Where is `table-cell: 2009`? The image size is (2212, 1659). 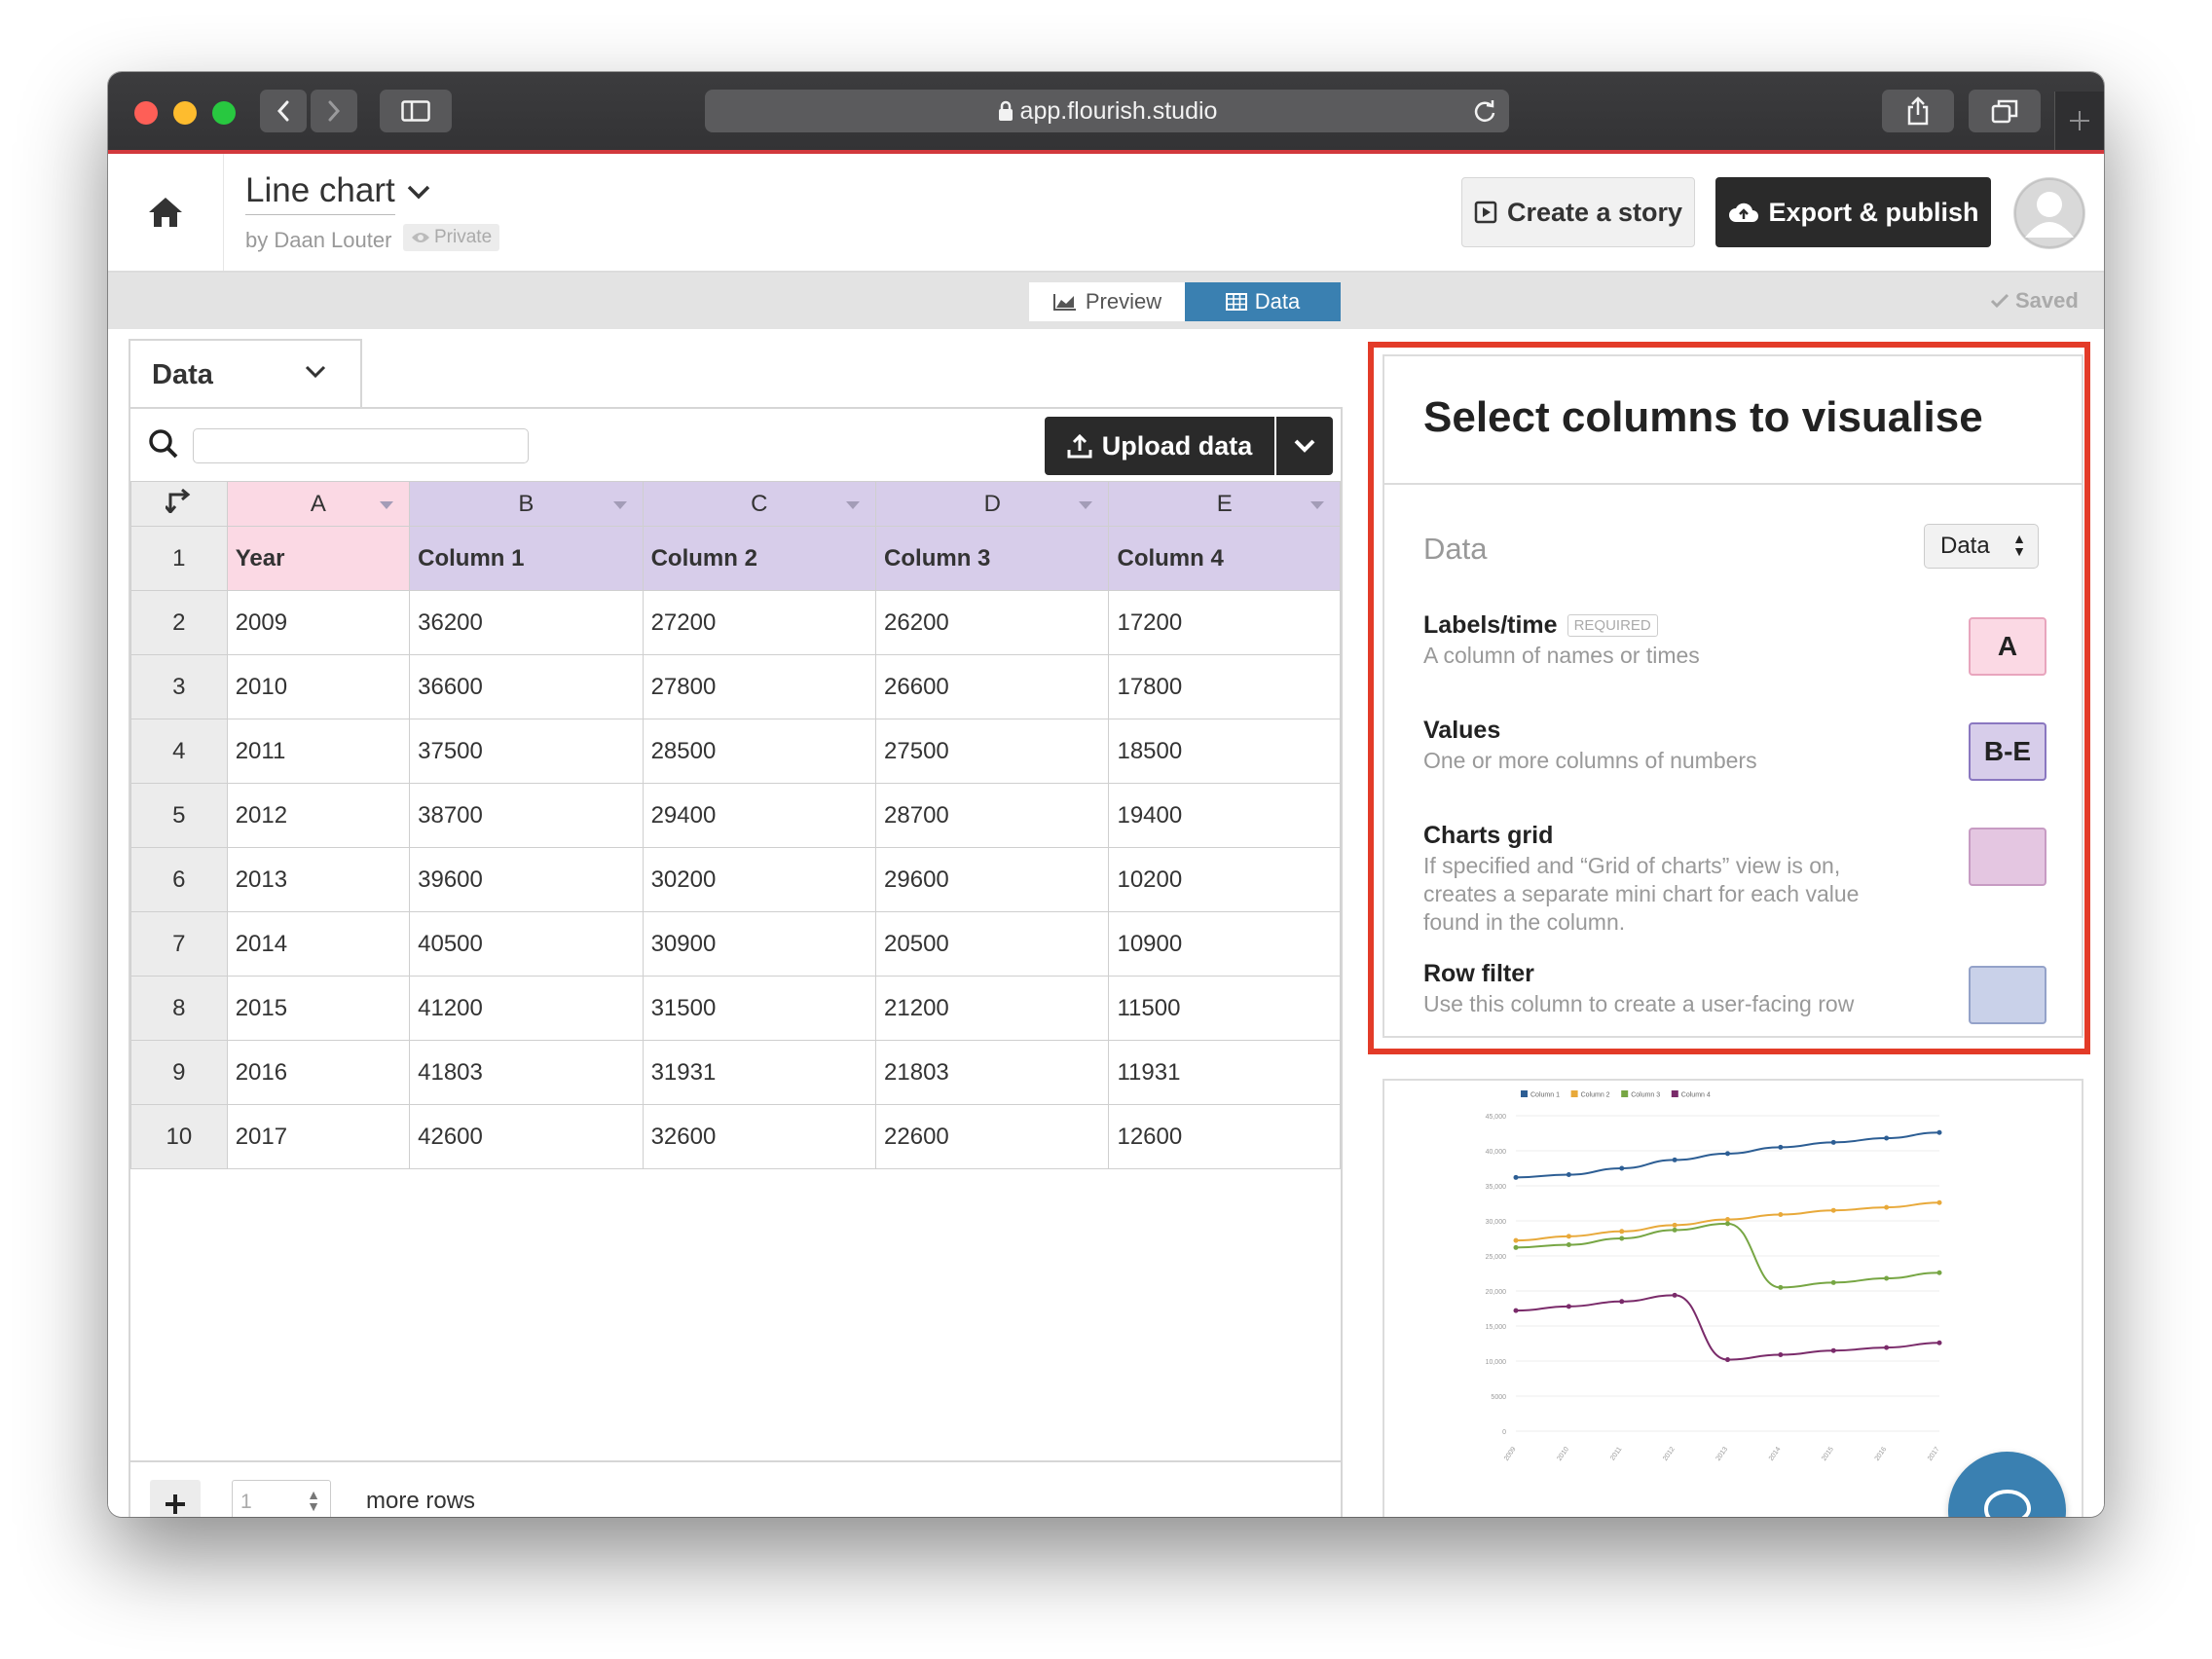
table-cell: 2009 is located at coordinates (318, 622).